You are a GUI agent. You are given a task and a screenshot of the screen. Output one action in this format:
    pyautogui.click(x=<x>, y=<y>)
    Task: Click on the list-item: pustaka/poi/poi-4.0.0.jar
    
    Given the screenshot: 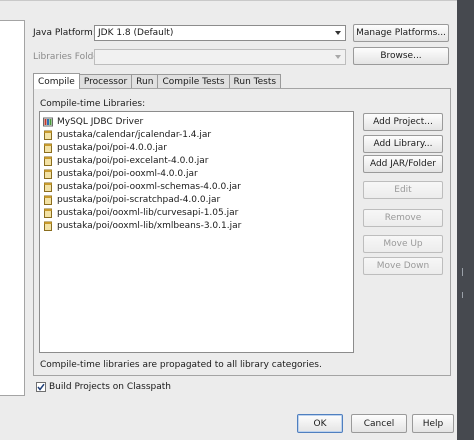 What is the action you would take?
    pyautogui.click(x=105, y=147)
    